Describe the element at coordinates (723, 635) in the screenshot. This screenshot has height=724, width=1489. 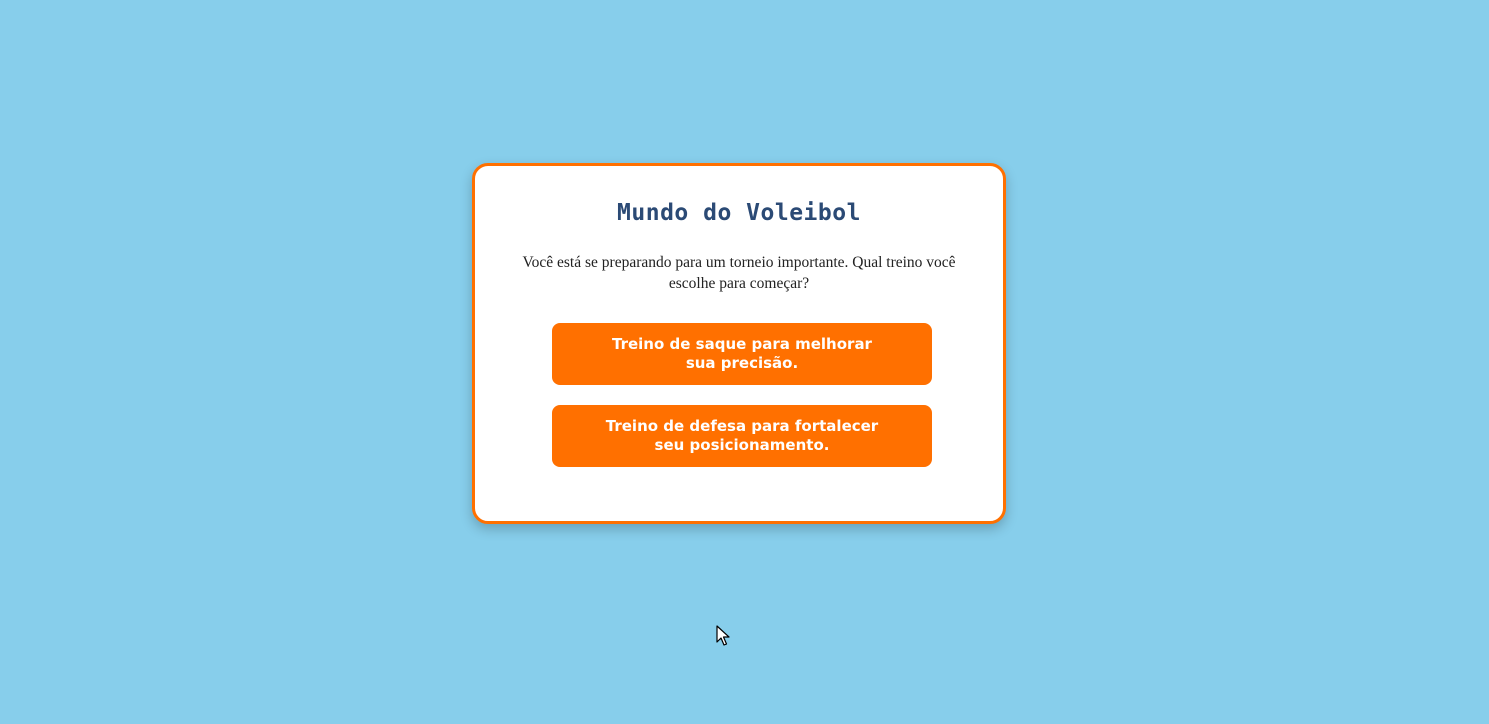
I see `mouse-pointer-icon` at that location.